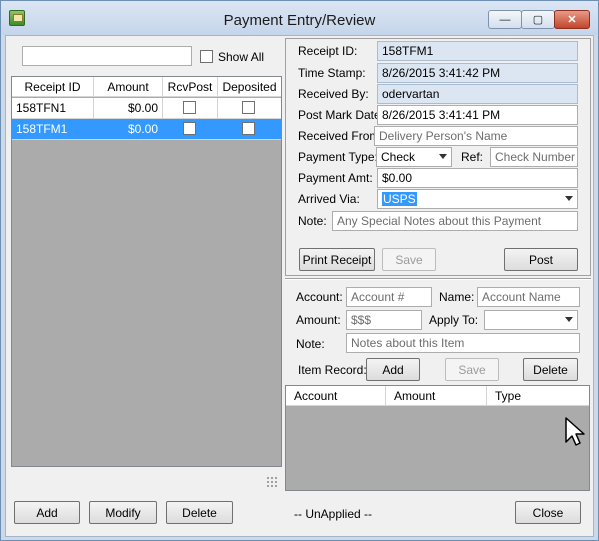 Image resolution: width=599 pixels, height=541 pixels. I want to click on item-note-label: Note:, so click(310, 344).